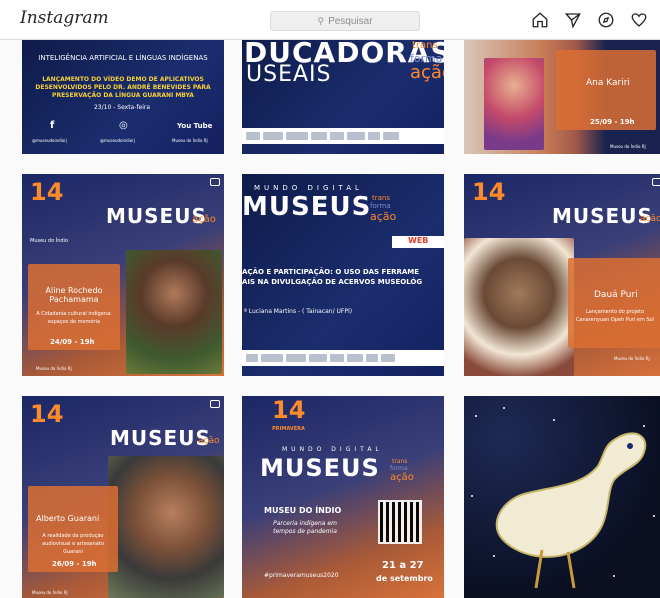 This screenshot has height=598, width=660. Describe the element at coordinates (403, 565) in the screenshot. I see `dates-label: 21 a 27` at that location.